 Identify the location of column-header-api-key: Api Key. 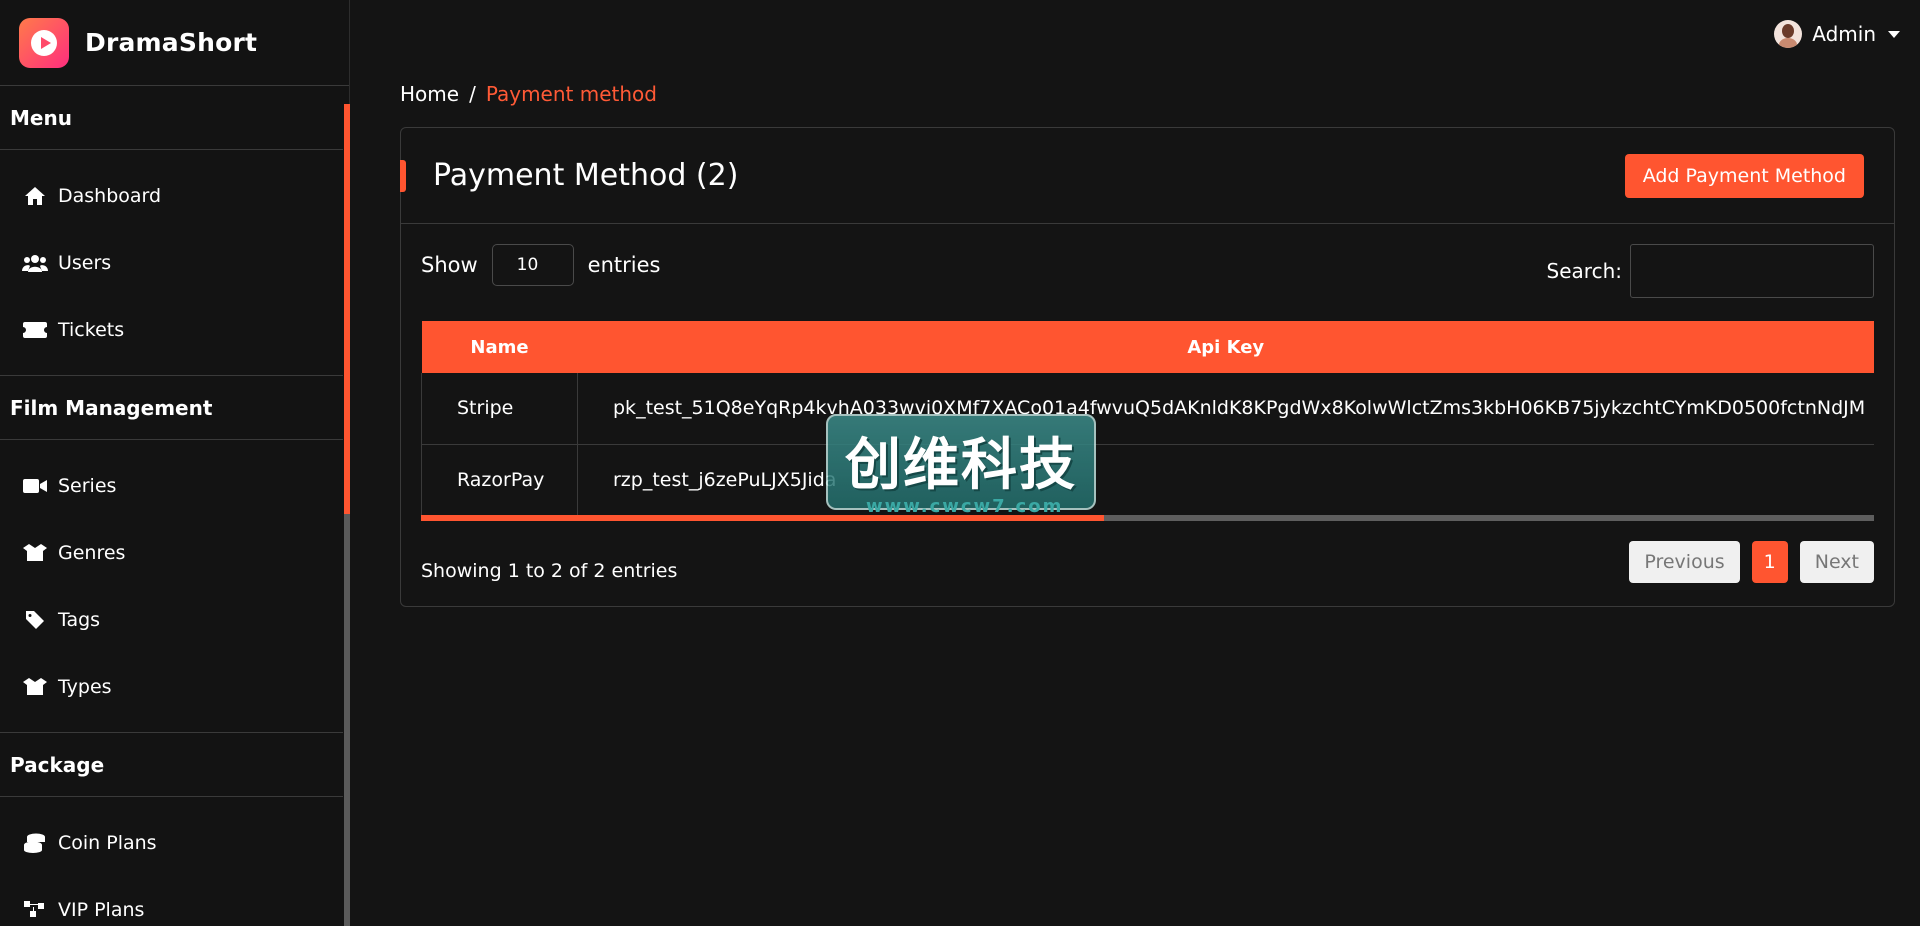
(1225, 347).